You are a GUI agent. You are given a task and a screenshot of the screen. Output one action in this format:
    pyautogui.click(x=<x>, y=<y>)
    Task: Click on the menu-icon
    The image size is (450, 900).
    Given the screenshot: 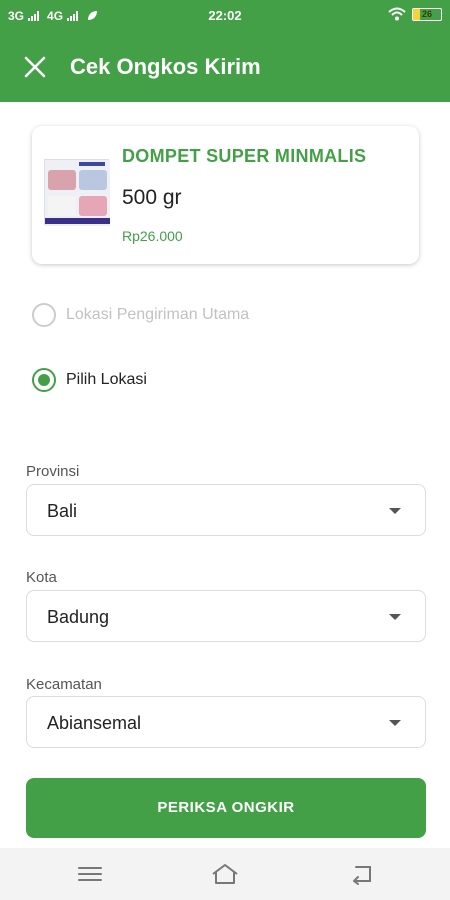 What is the action you would take?
    pyautogui.click(x=90, y=874)
    